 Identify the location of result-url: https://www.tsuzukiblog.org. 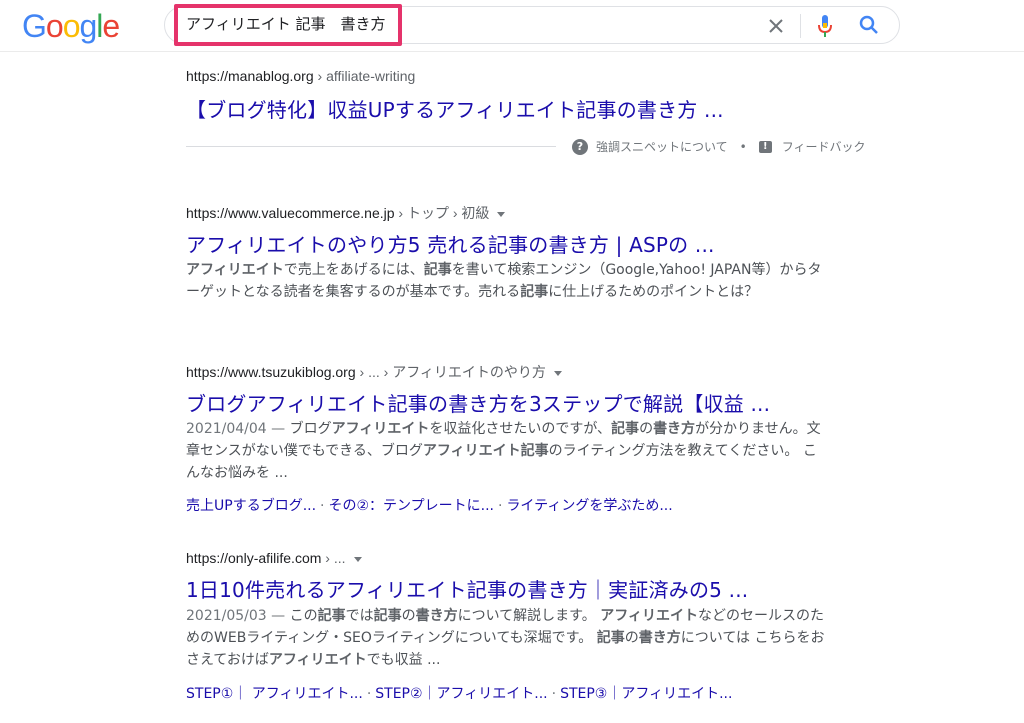
(271, 372).